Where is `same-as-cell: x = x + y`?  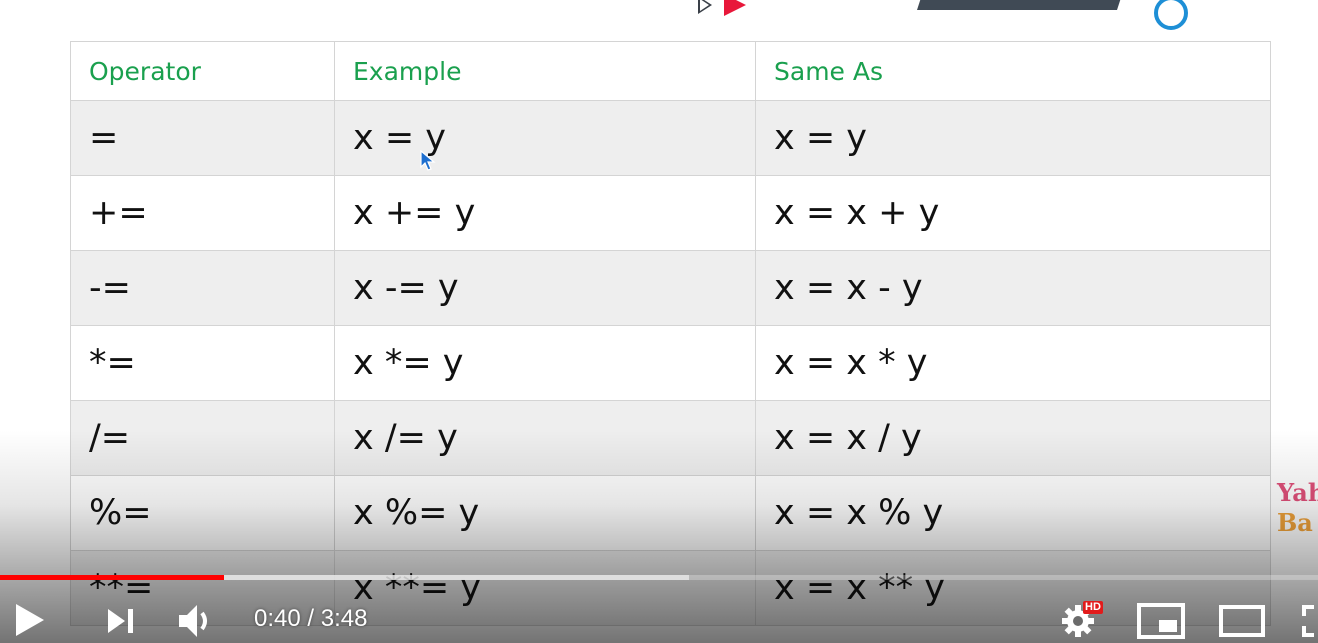
same-as-cell: x = x + y is located at coordinates (1013, 213).